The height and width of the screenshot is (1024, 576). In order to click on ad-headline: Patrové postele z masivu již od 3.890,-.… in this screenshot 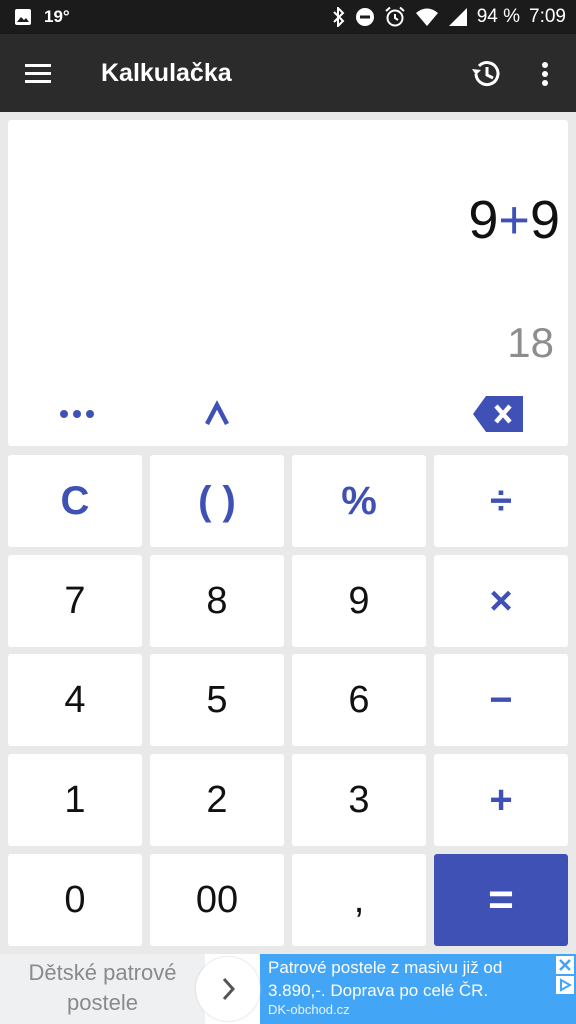, I will do `click(410, 979)`.